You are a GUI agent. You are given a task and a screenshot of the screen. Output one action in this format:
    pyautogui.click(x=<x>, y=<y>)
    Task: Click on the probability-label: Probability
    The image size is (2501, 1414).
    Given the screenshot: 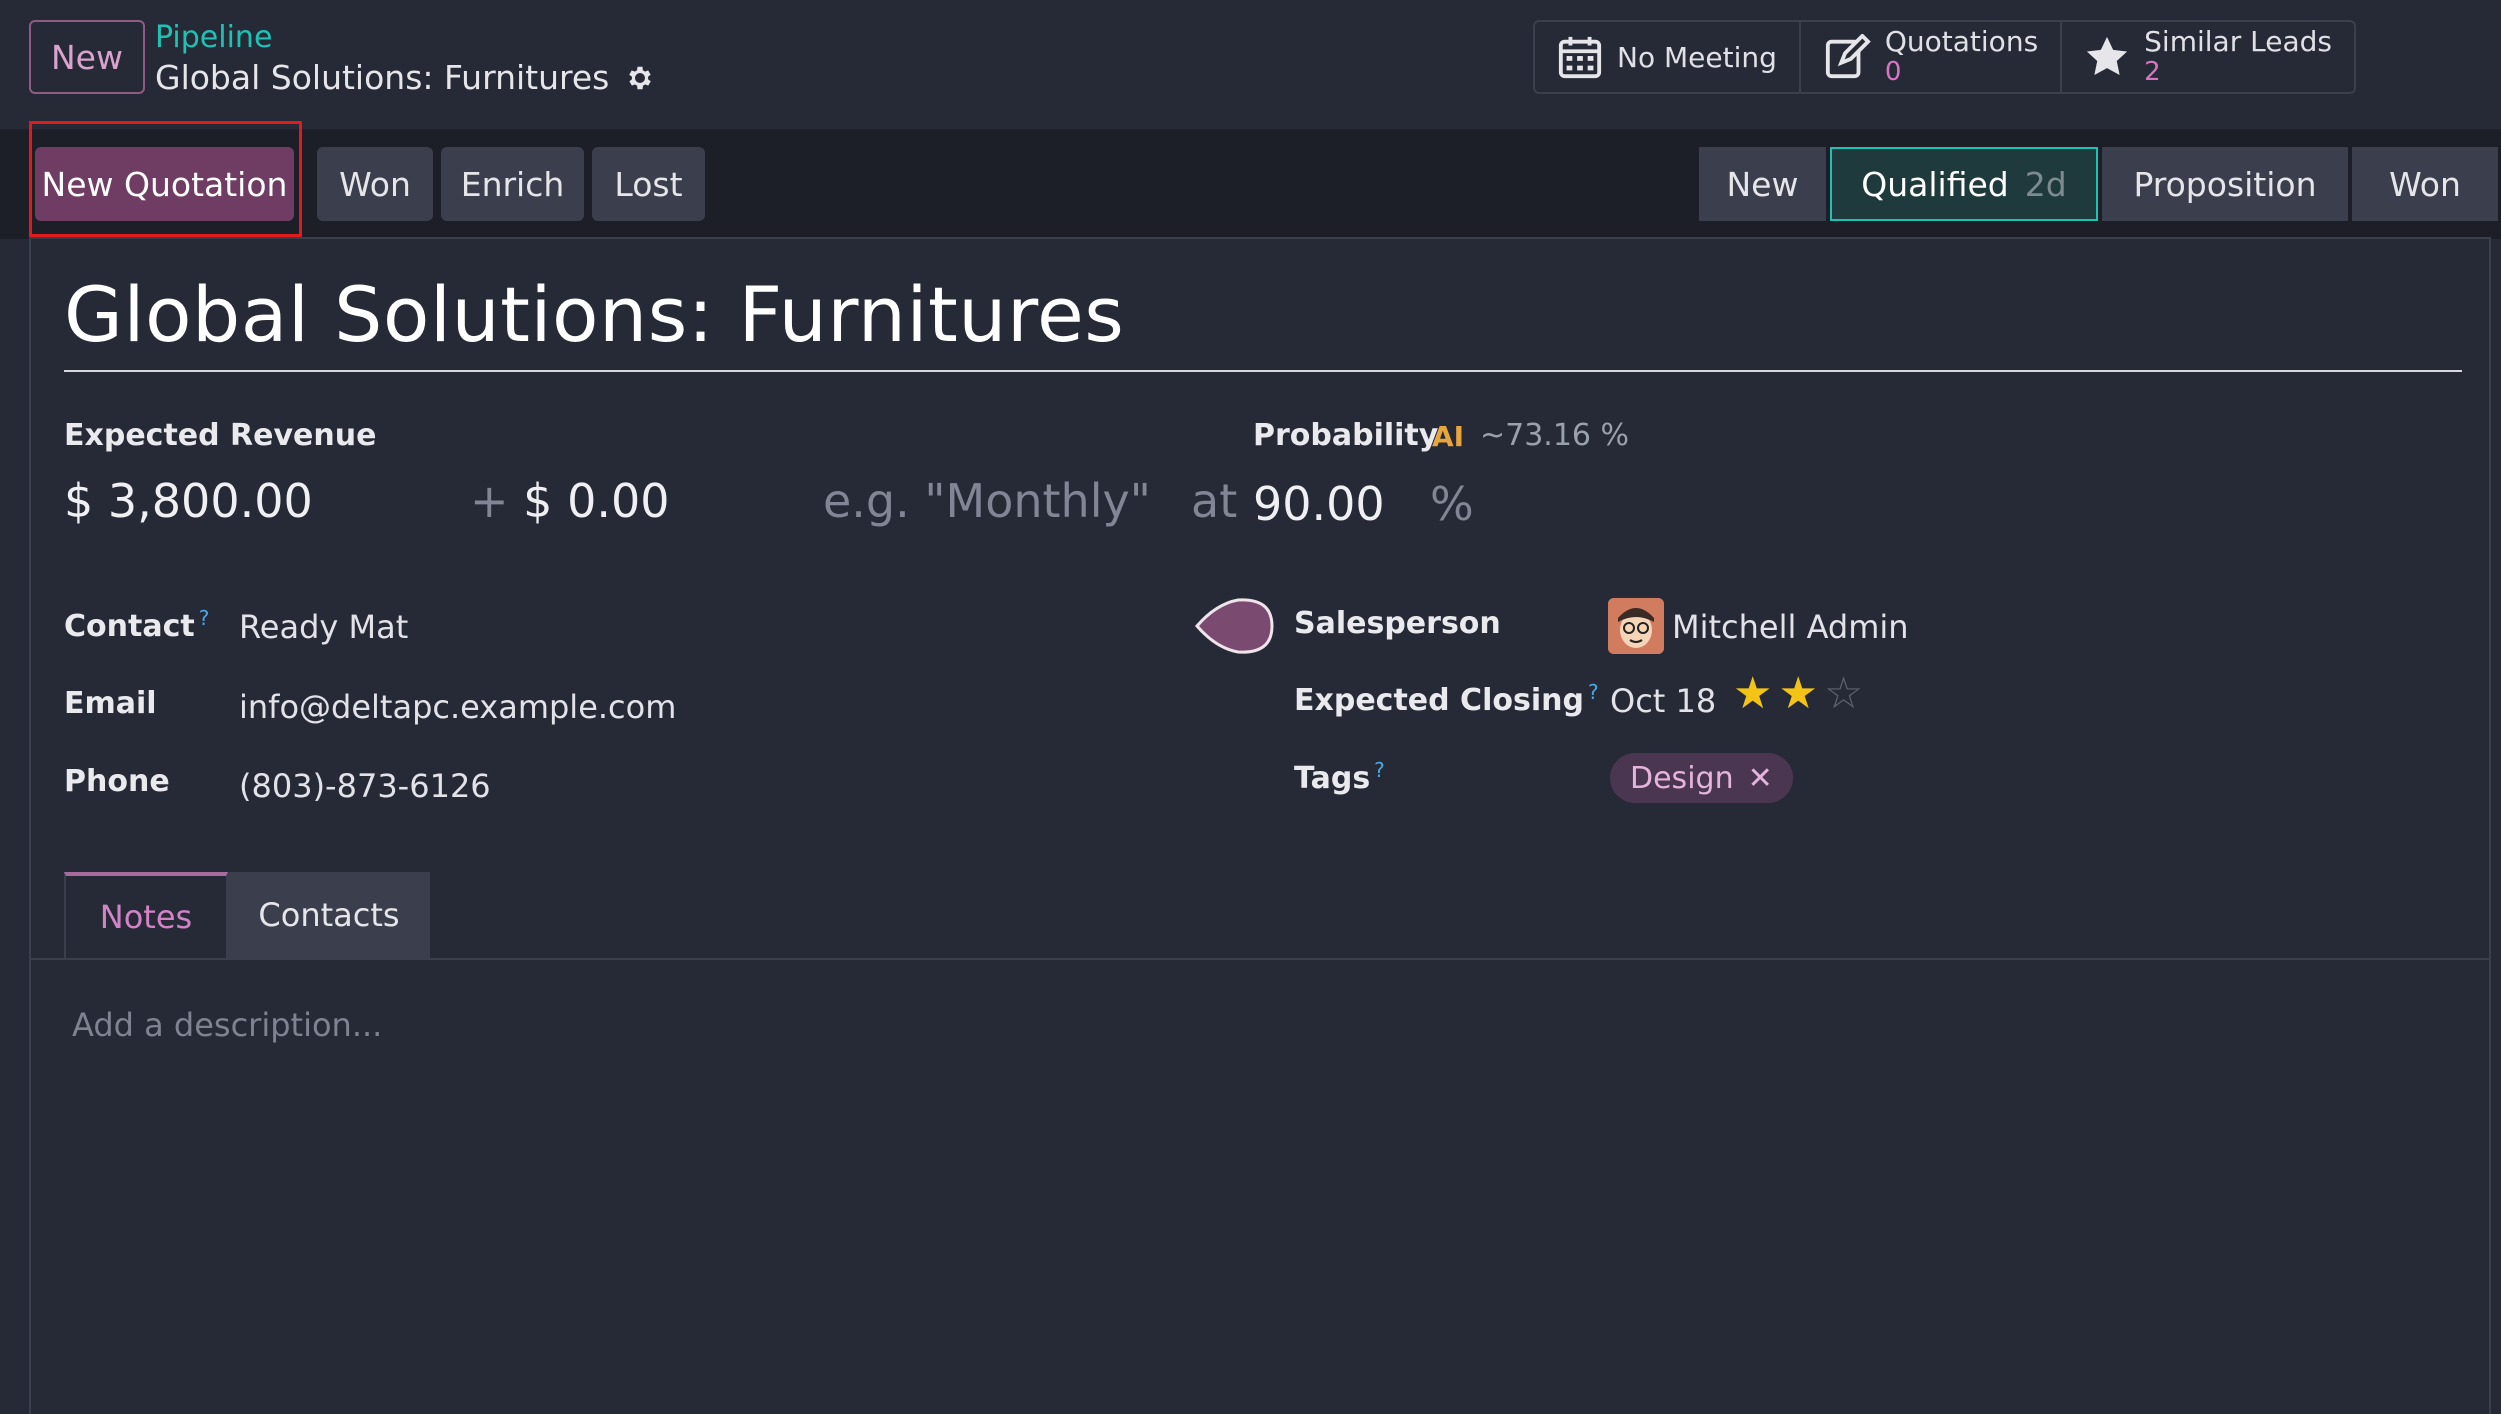 What is the action you would take?
    pyautogui.click(x=1346, y=435)
    